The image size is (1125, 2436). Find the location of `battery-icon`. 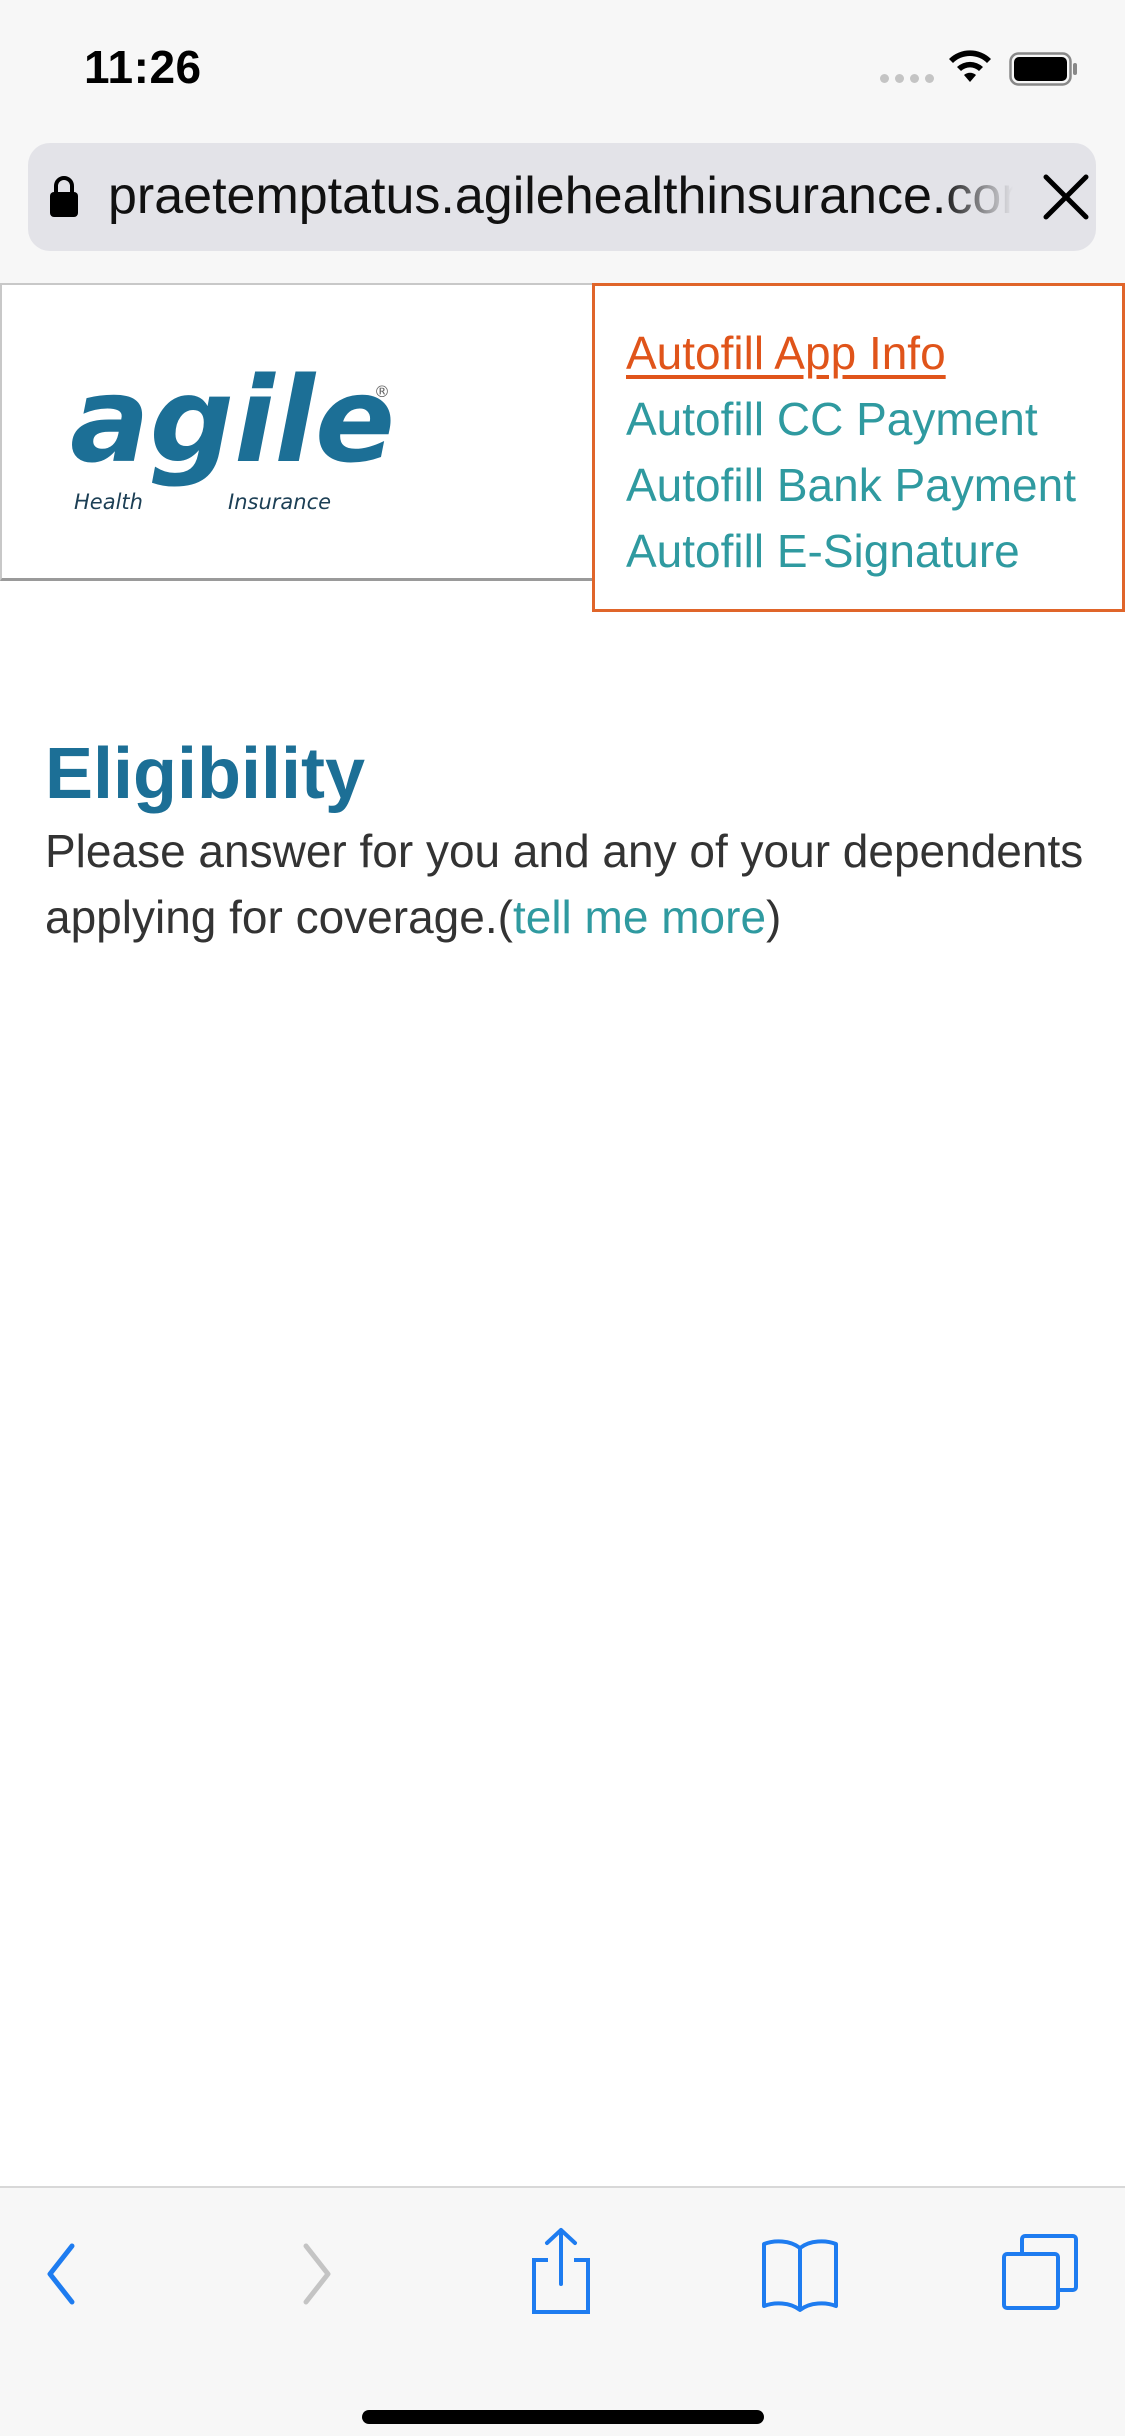

battery-icon is located at coordinates (1043, 69).